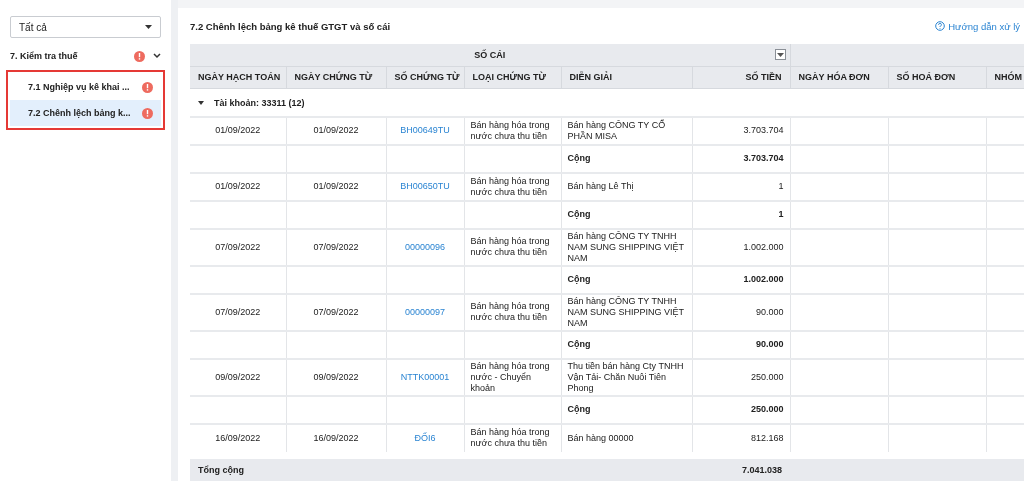 This screenshot has height=481, width=1024. I want to click on voucher-link: ĐỐI6, so click(425, 437).